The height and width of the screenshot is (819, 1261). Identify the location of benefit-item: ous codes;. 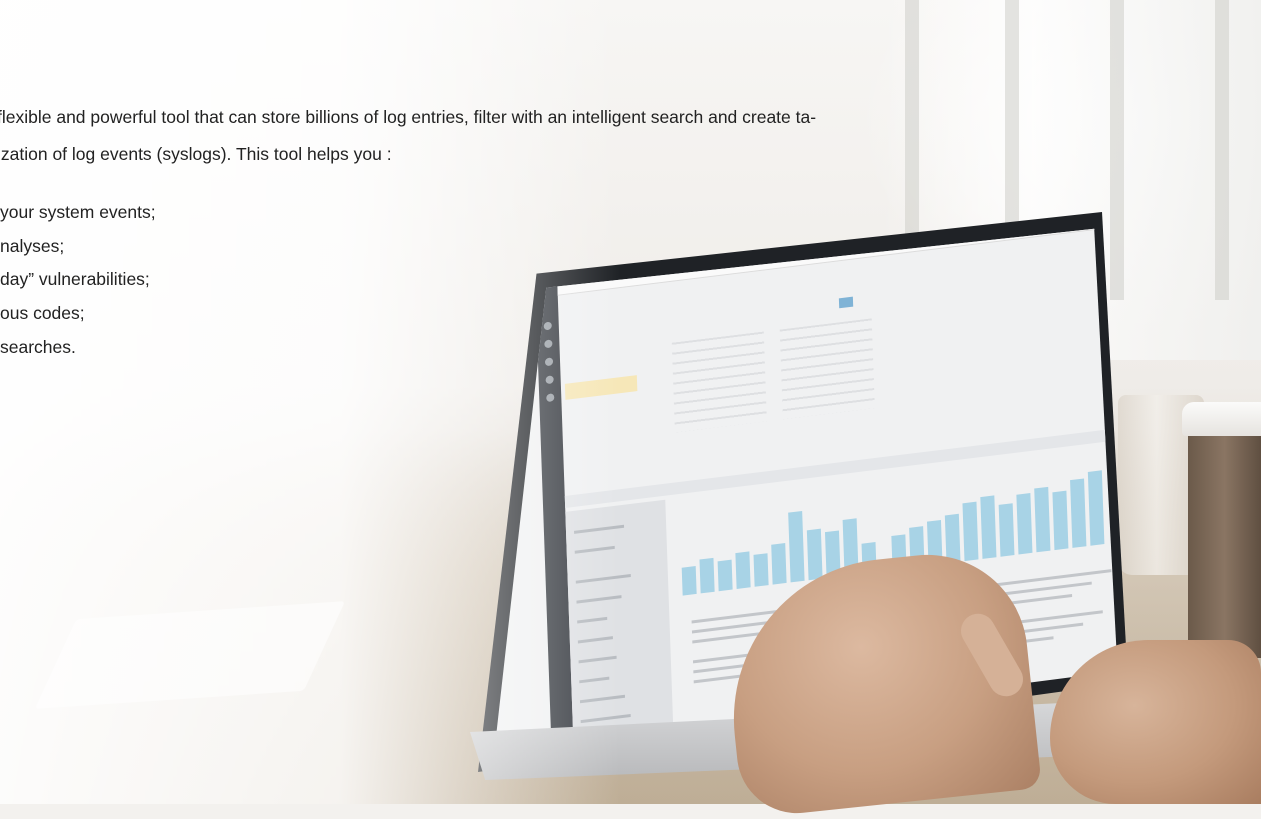
(42, 313).